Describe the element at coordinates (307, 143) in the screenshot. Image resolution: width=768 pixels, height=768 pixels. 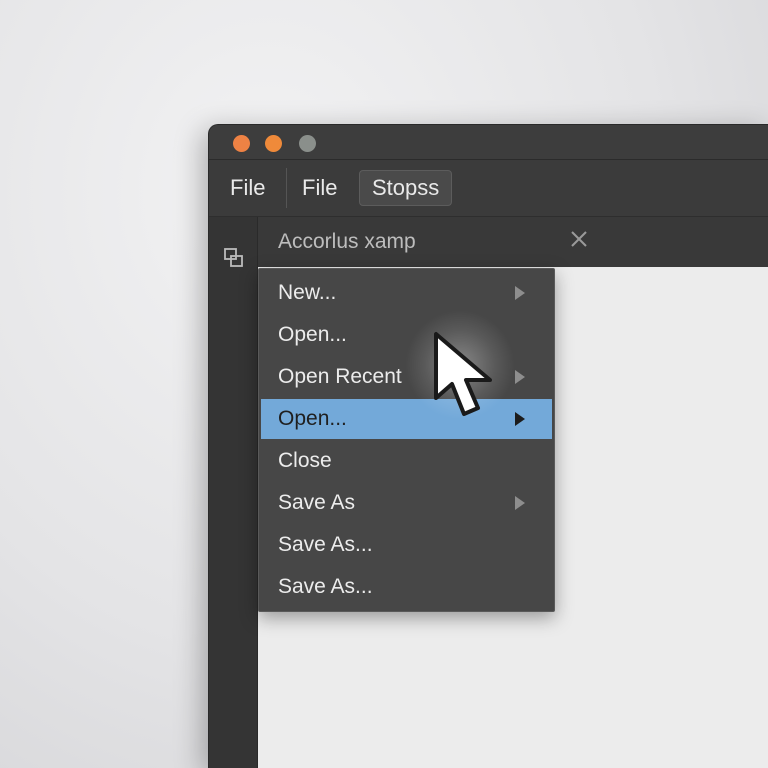
I see `zoom-window-button` at that location.